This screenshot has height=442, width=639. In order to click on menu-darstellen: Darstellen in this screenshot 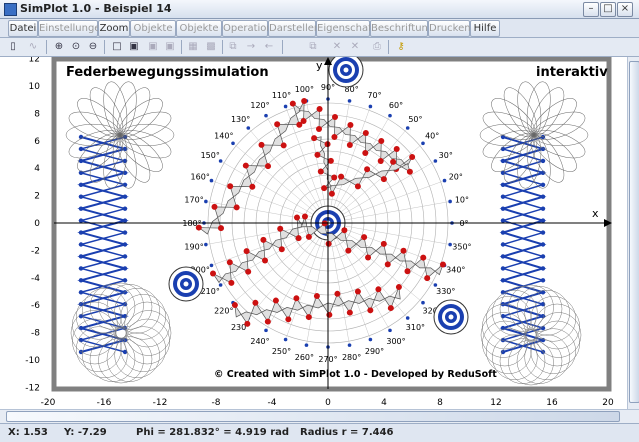, I will do `click(294, 28)`.